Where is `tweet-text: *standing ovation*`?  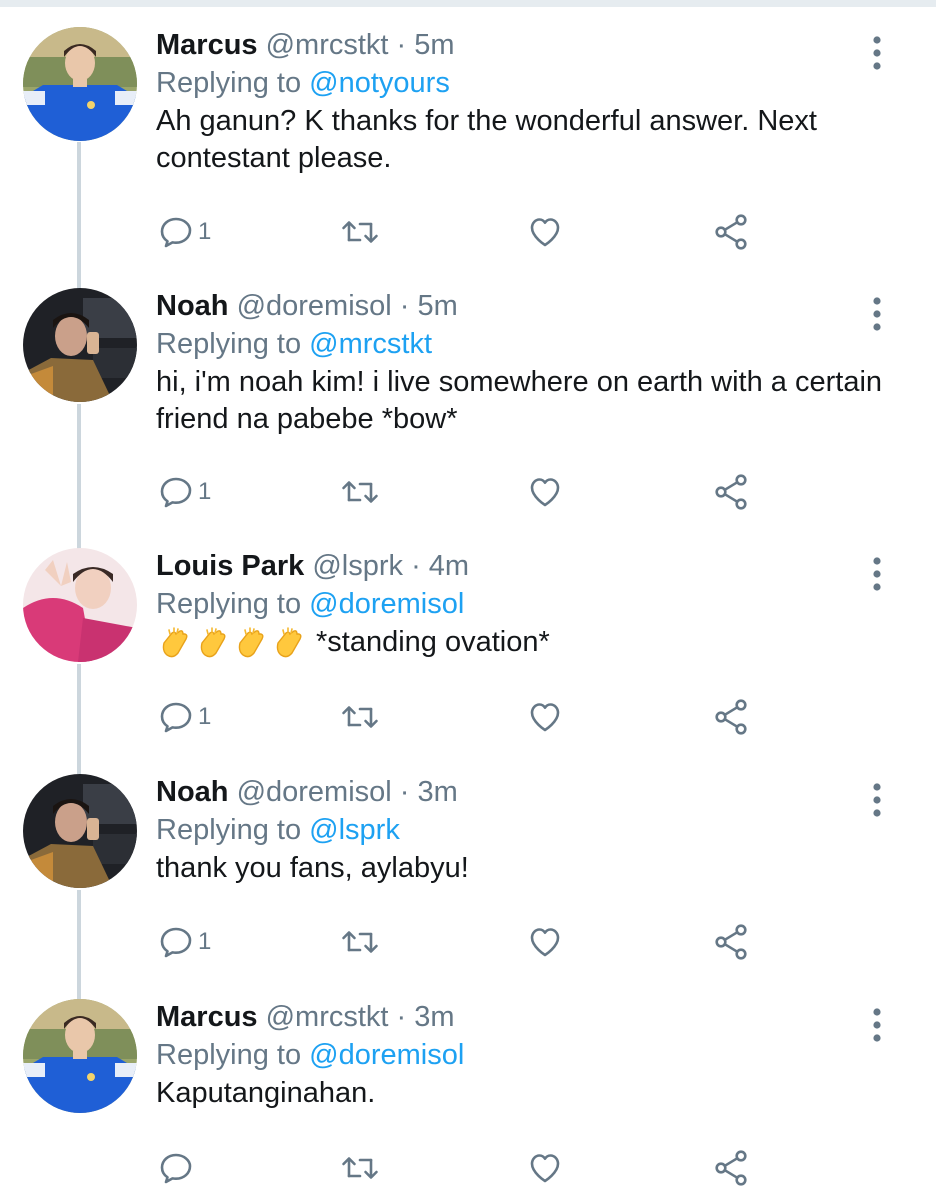
tweet-text: *standing ovation* is located at coordinates (526, 642).